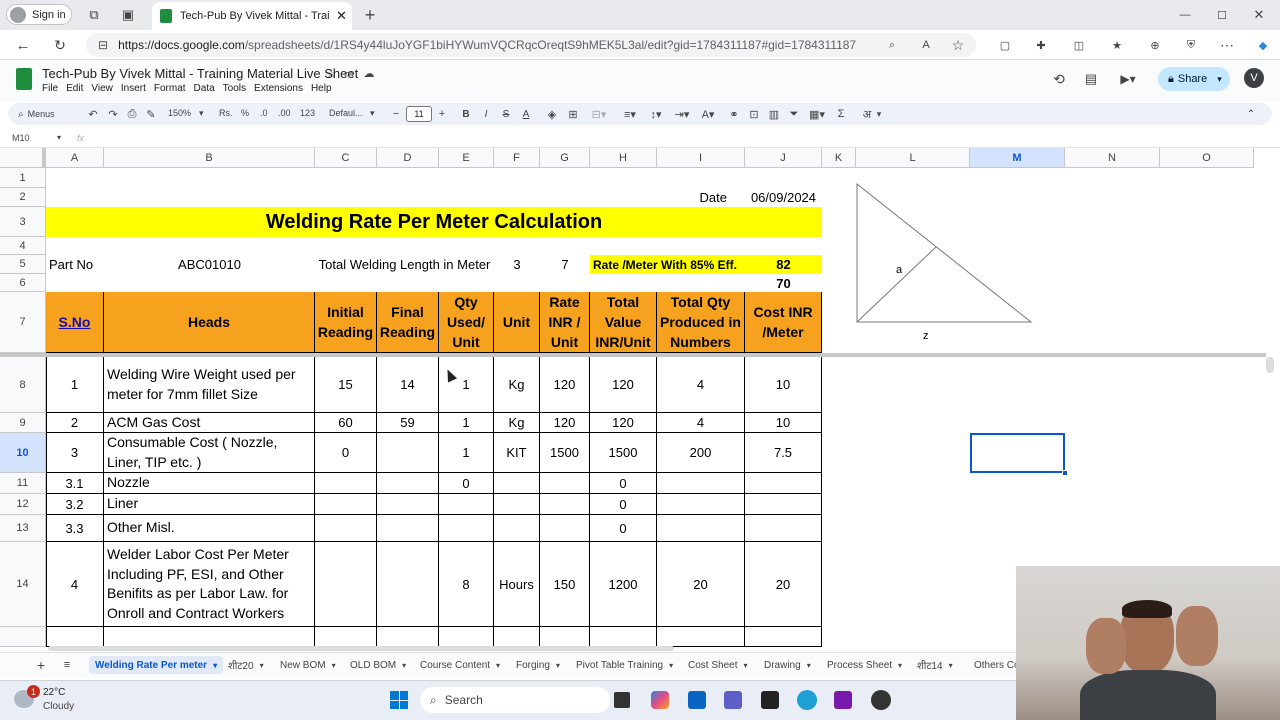 The width and height of the screenshot is (1280, 720). What do you see at coordinates (466, 158) in the screenshot?
I see `column-header-e: E` at bounding box center [466, 158].